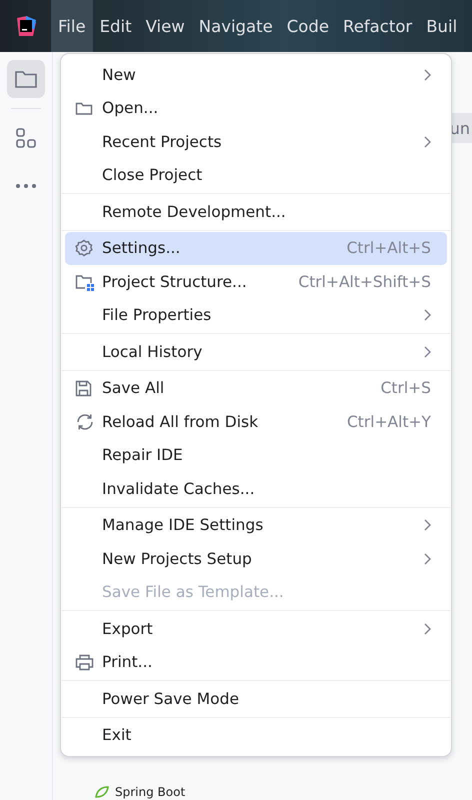  I want to click on folder-grid-icon, so click(85, 281).